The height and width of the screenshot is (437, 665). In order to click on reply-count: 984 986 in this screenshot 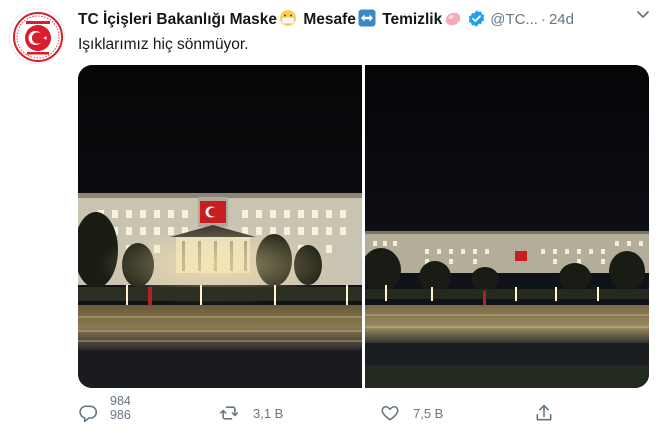, I will do `click(120, 408)`.